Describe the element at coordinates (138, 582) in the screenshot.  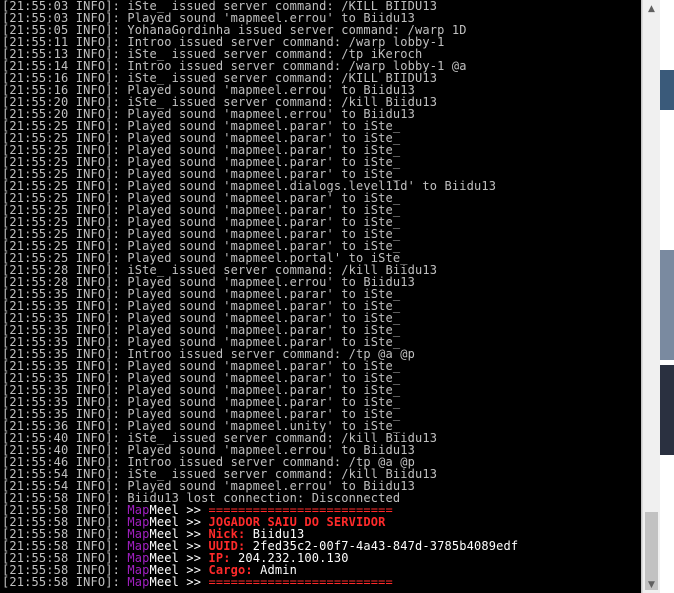
I see `log-segment: Map` at that location.